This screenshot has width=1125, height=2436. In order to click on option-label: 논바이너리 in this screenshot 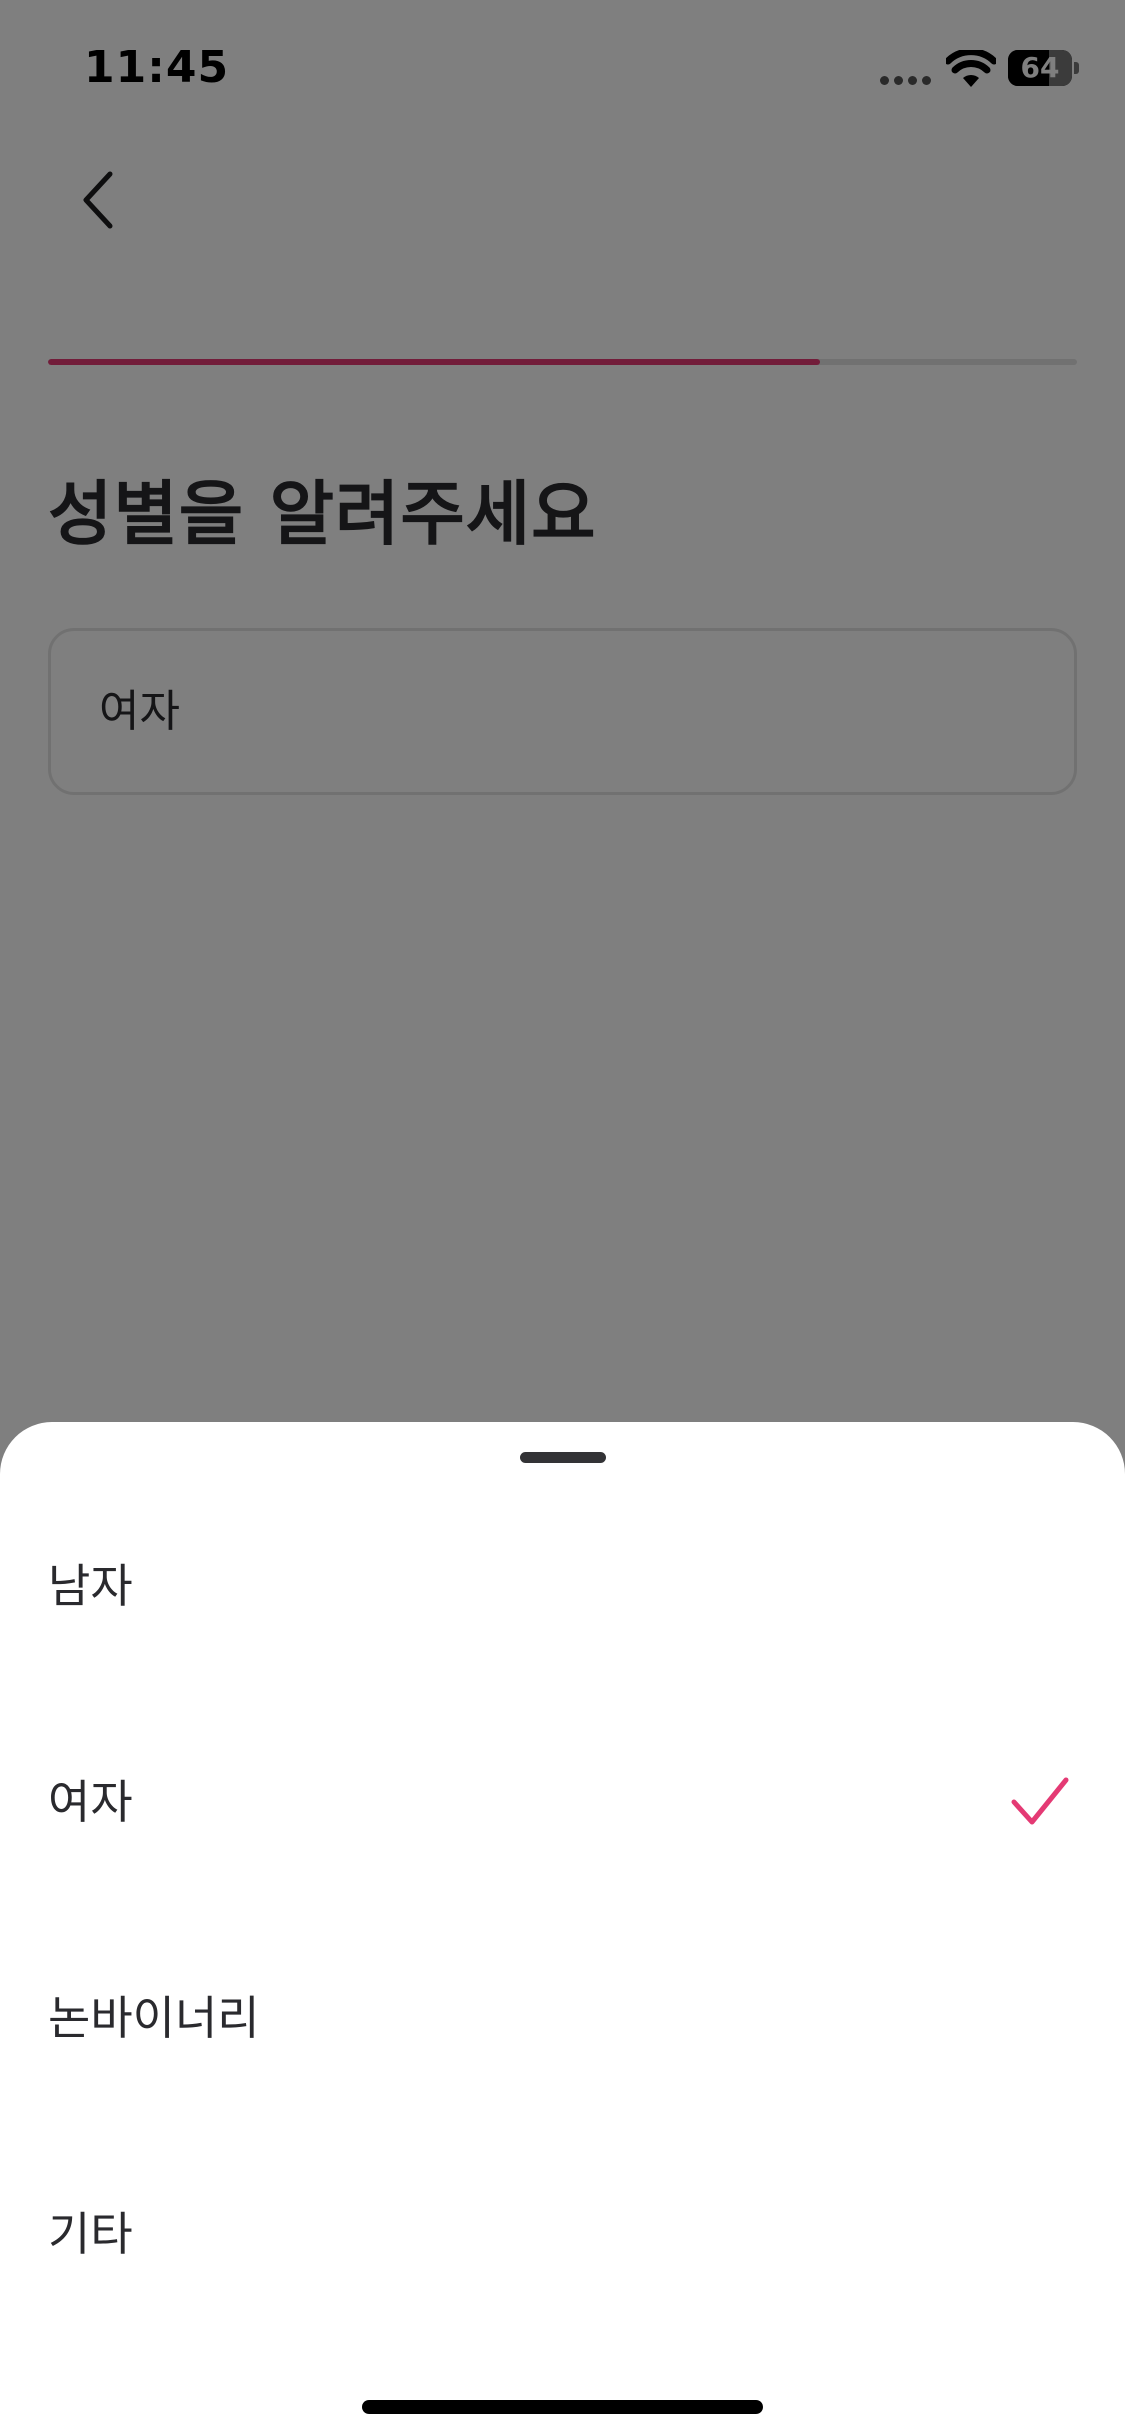, I will do `click(154, 2018)`.